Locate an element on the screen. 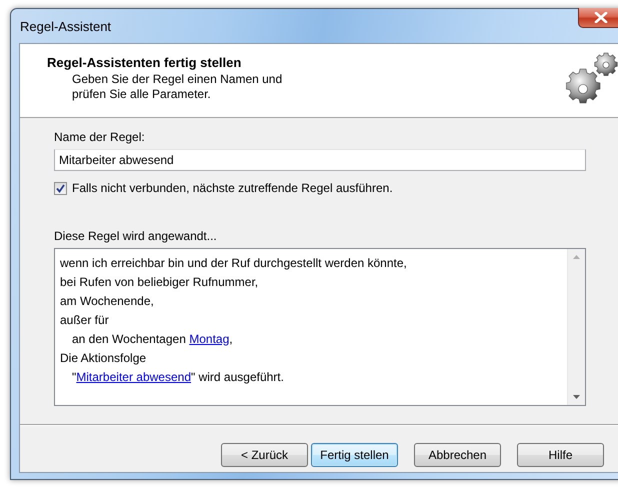  window-title: Regel-Assistent is located at coordinates (65, 26).